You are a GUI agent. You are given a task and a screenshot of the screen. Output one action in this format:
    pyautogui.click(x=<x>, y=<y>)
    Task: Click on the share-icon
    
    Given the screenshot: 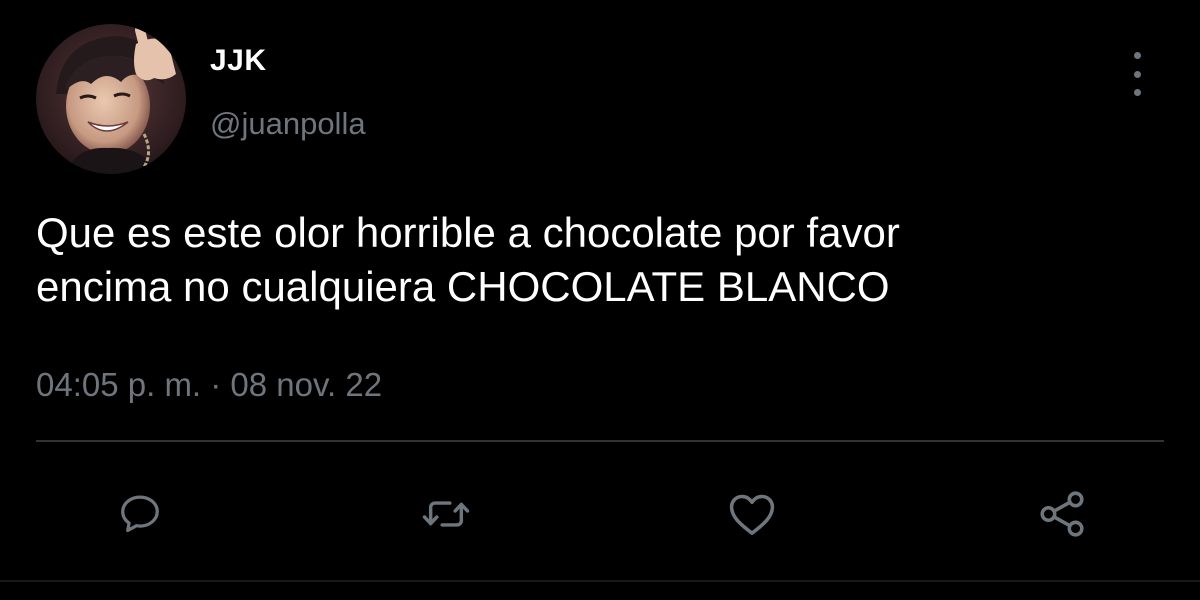 What is the action you would take?
    pyautogui.click(x=1062, y=514)
    